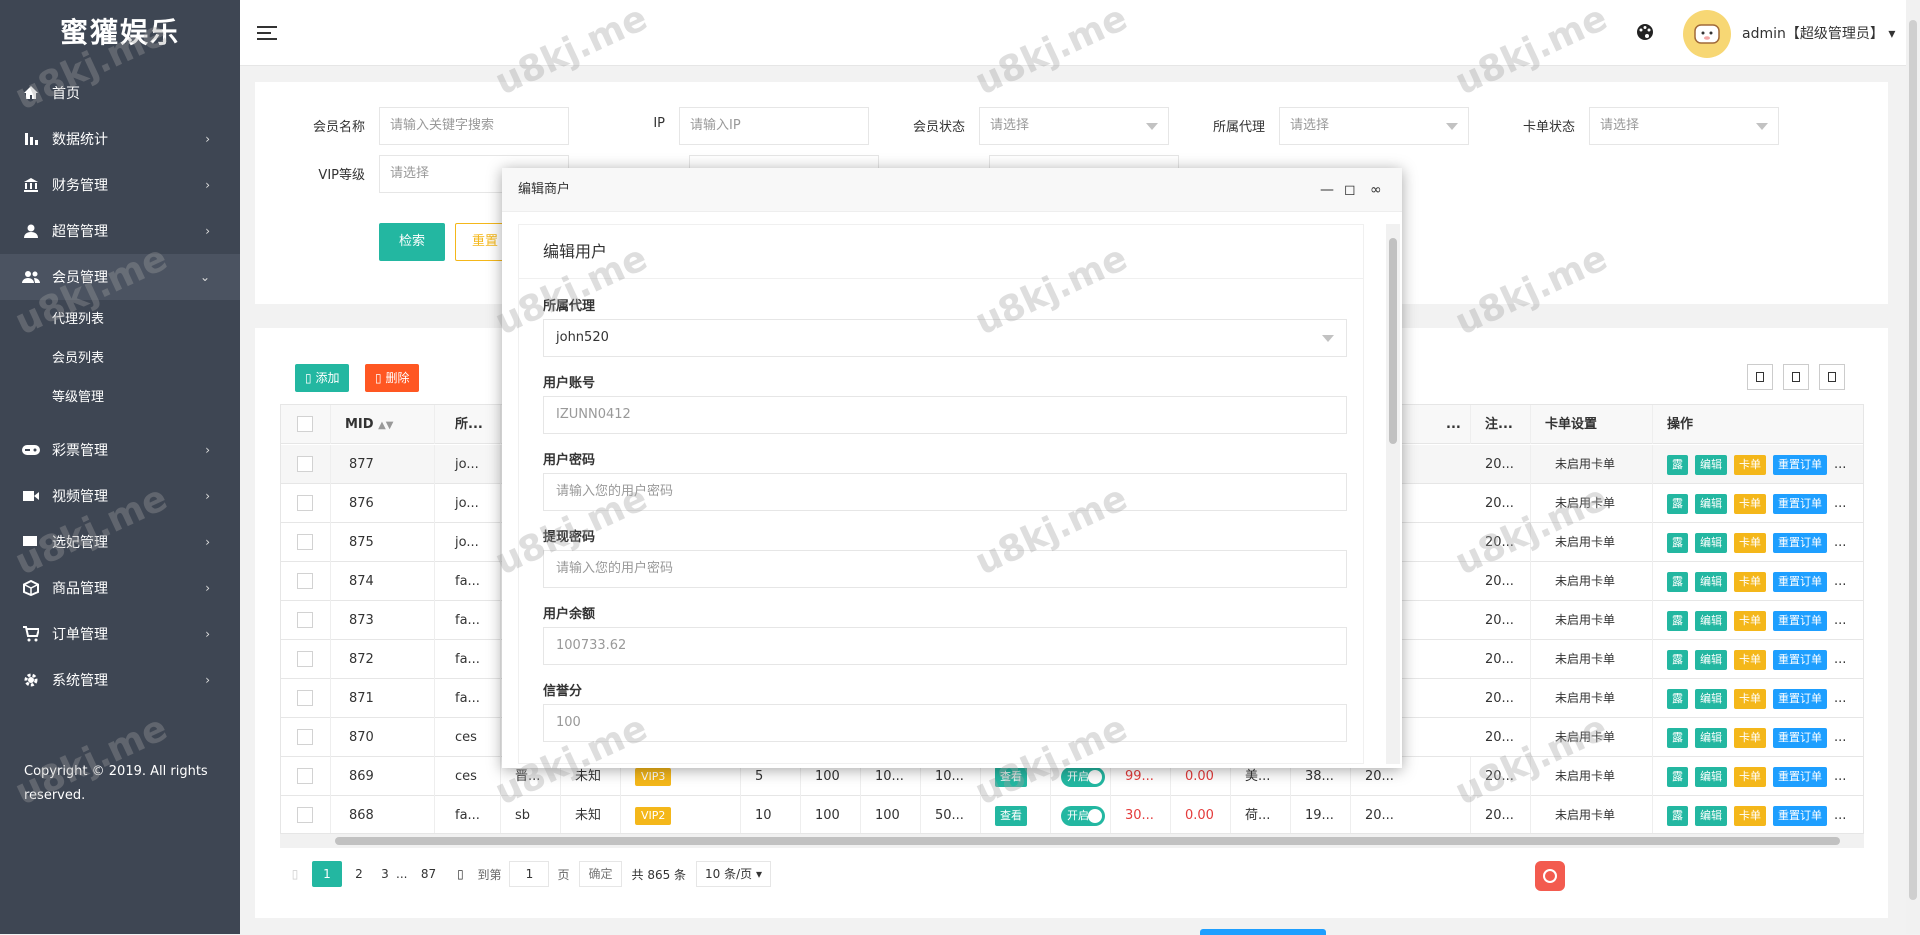 The width and height of the screenshot is (1920, 935). I want to click on search-float-icon, so click(1550, 876).